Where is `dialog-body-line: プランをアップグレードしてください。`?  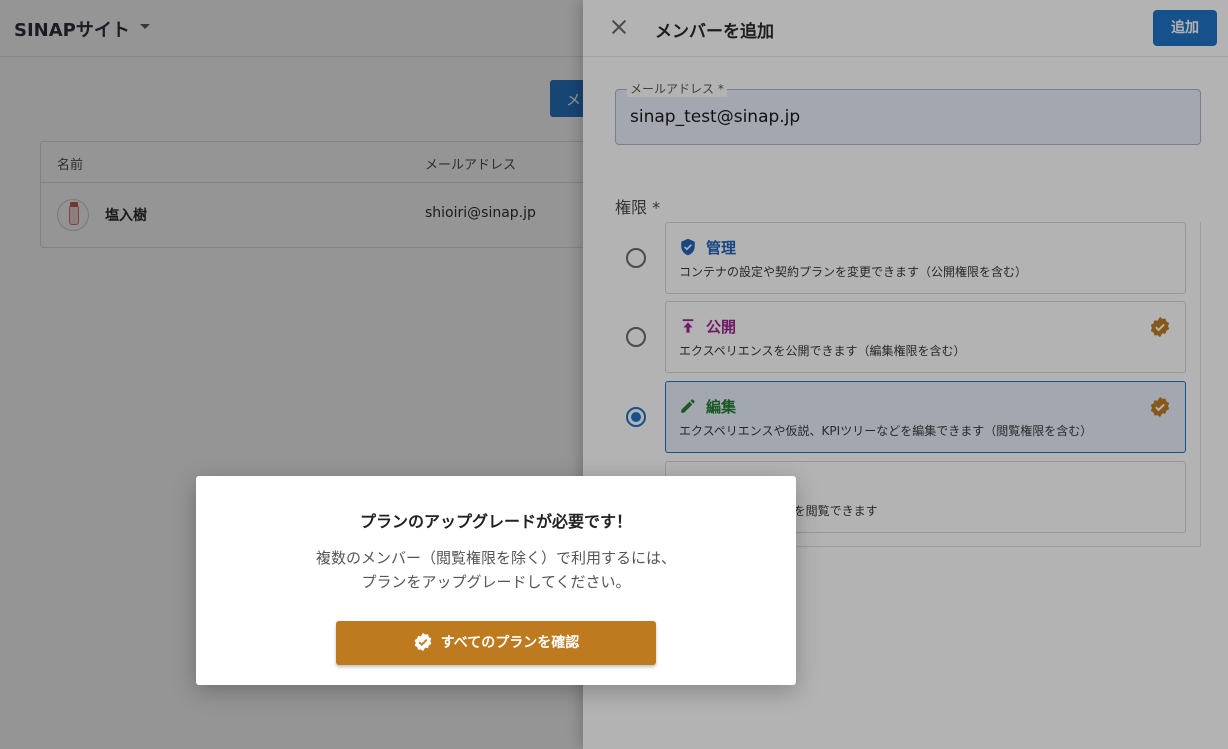 dialog-body-line: プランをアップグレードしてください。 is located at coordinates (496, 582).